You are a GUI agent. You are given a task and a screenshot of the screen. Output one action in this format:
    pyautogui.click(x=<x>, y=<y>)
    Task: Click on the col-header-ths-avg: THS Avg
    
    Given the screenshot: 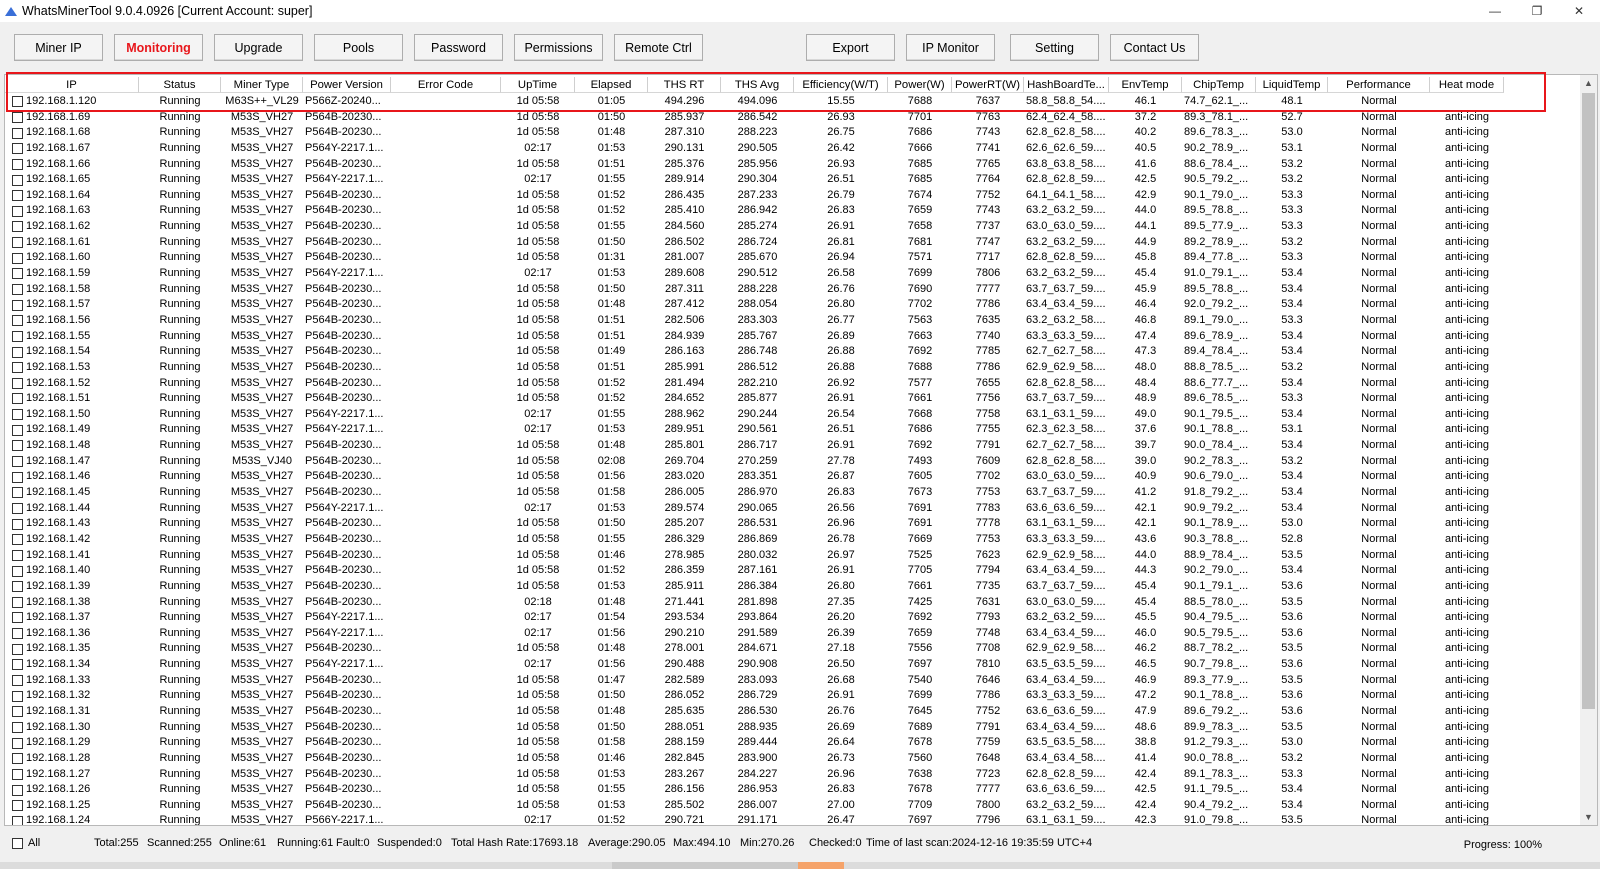 What is the action you would take?
    pyautogui.click(x=757, y=85)
    